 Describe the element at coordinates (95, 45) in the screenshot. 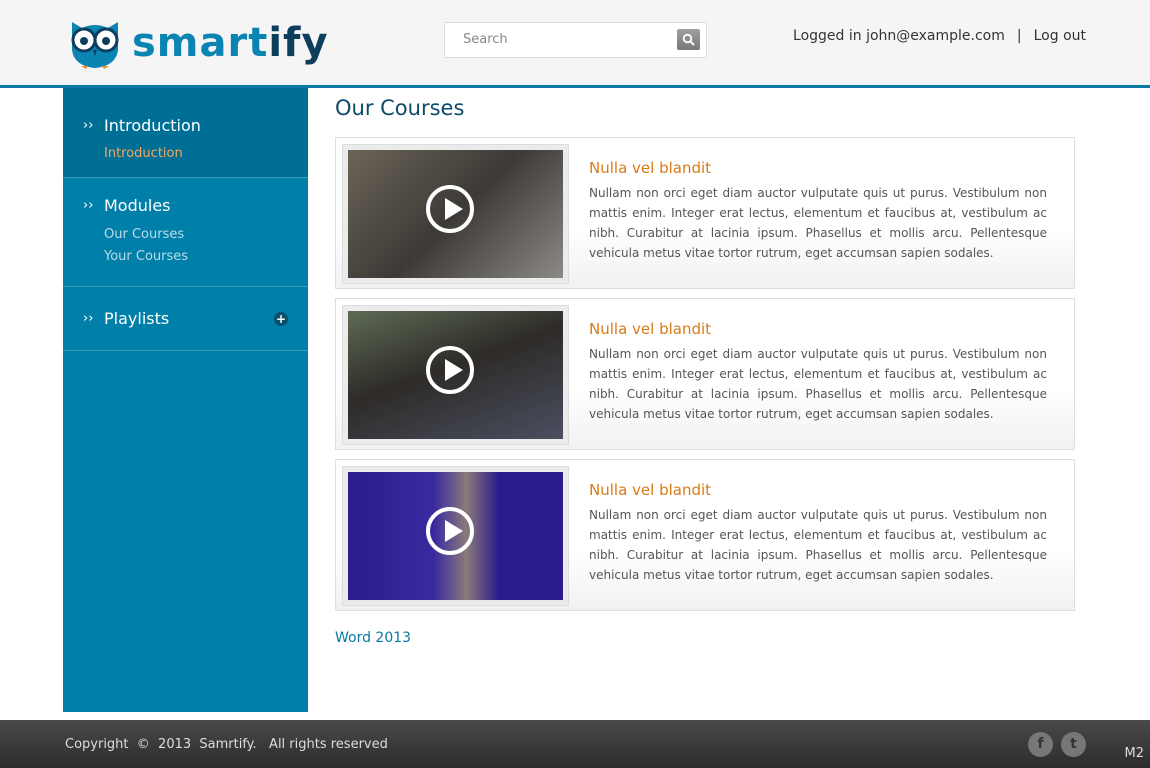

I see `owl-logo-icon` at that location.